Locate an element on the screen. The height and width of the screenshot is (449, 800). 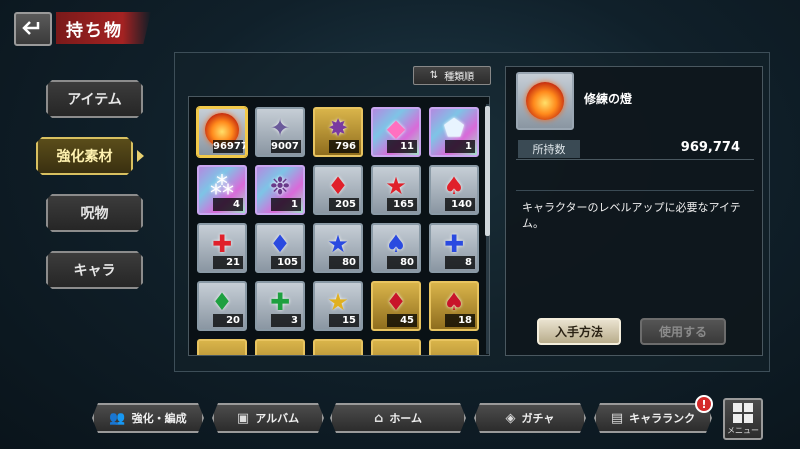
item-slot-prism-crystal: ⬟ 1 is located at coordinates (454, 132).